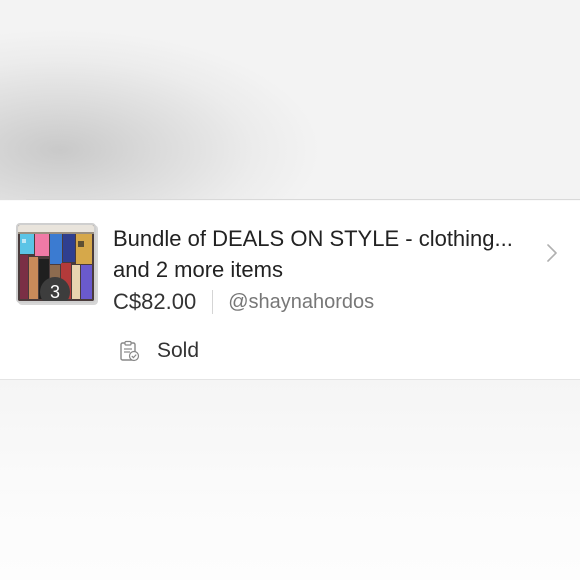  What do you see at coordinates (303, 199) in the screenshot?
I see `divider` at bounding box center [303, 199].